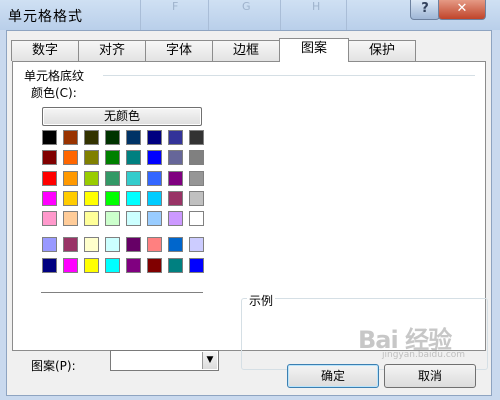 Image resolution: width=500 pixels, height=400 pixels. What do you see at coordinates (122, 292) in the screenshot?
I see `palette-divider` at bounding box center [122, 292].